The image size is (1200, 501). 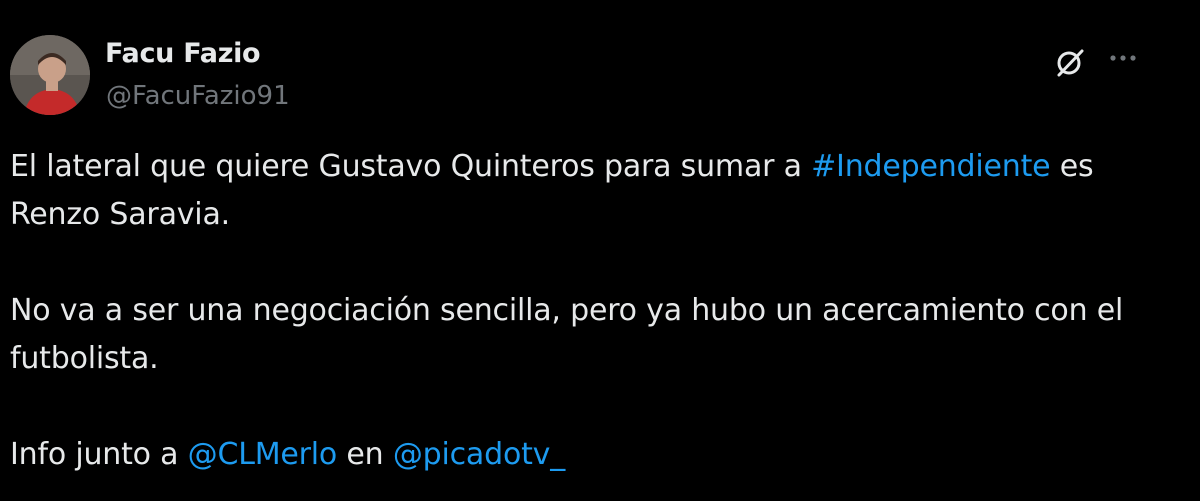 What do you see at coordinates (930, 166) in the screenshot?
I see `hashtag-link: #Independiente` at bounding box center [930, 166].